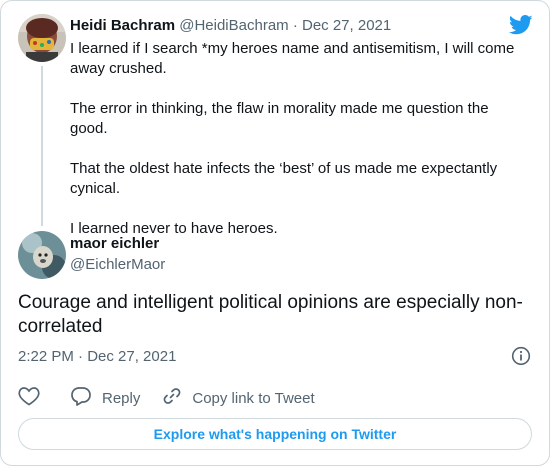 This screenshot has width=550, height=466. I want to click on quoted-date: Dec 27, 2021, so click(346, 25).